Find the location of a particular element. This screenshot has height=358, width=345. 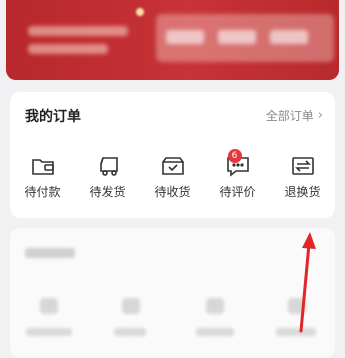

services-title-blurred is located at coordinates (50, 253).